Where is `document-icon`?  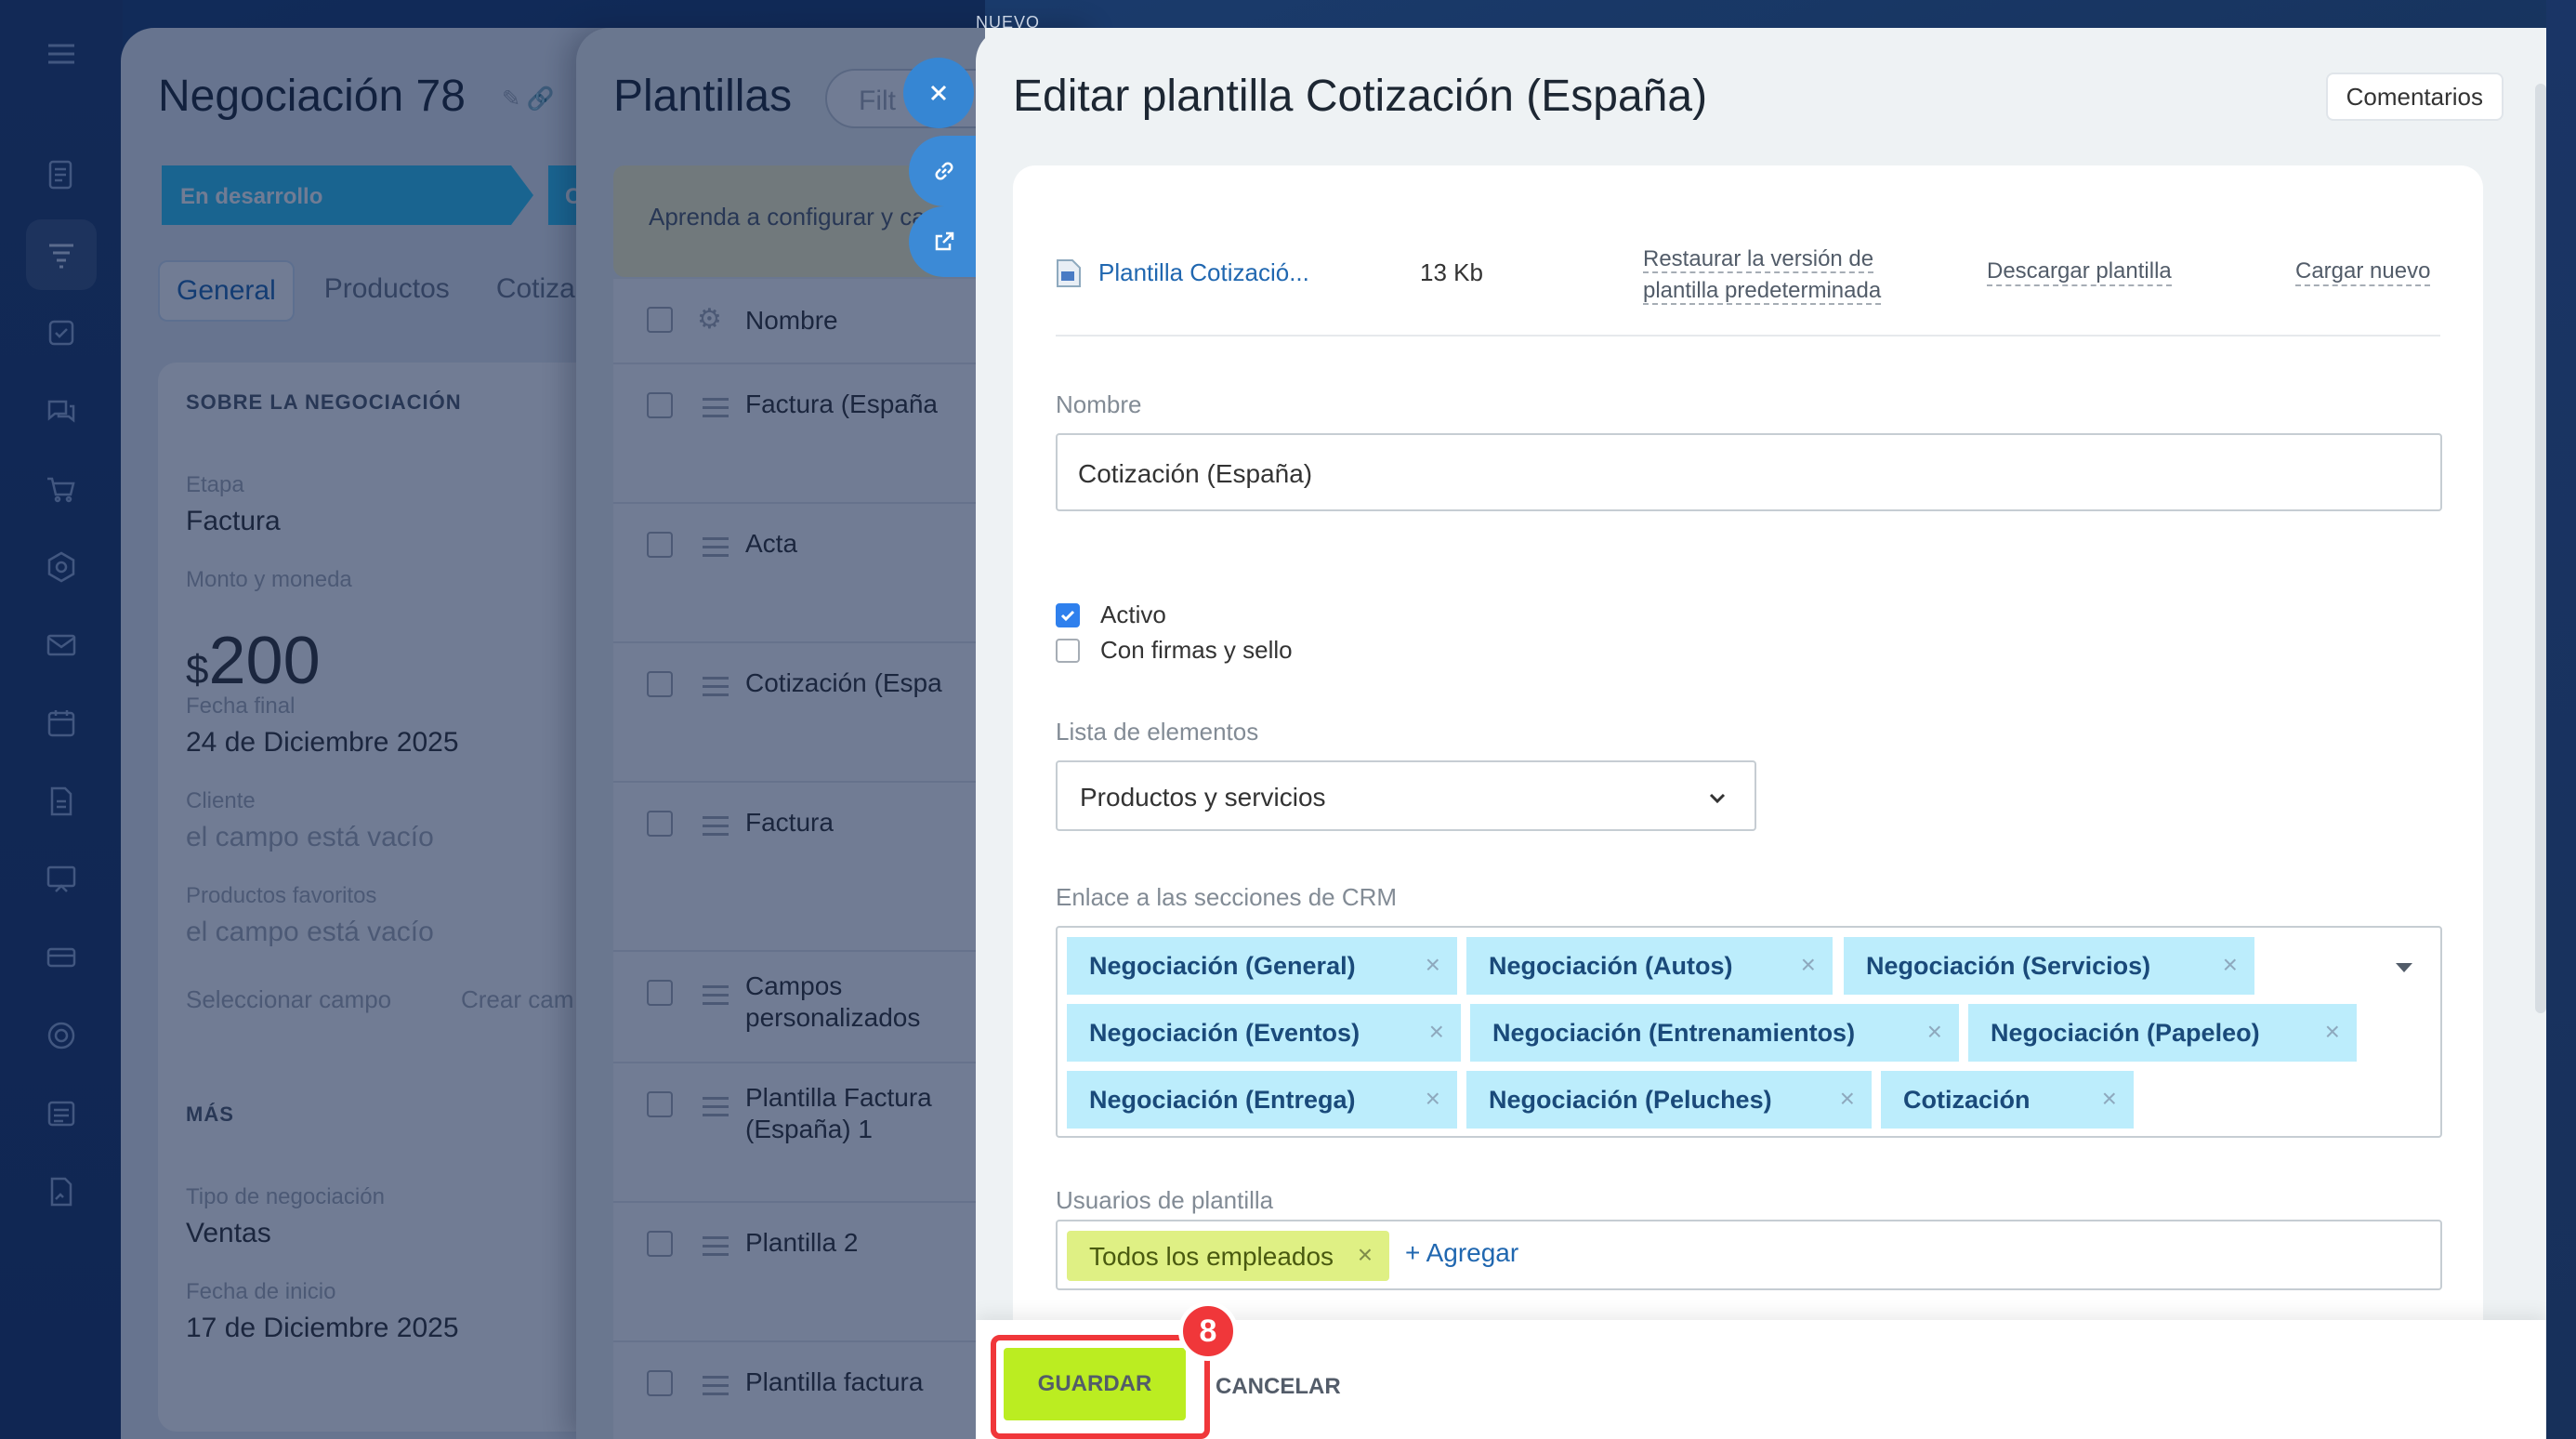
document-icon is located at coordinates (61, 801).